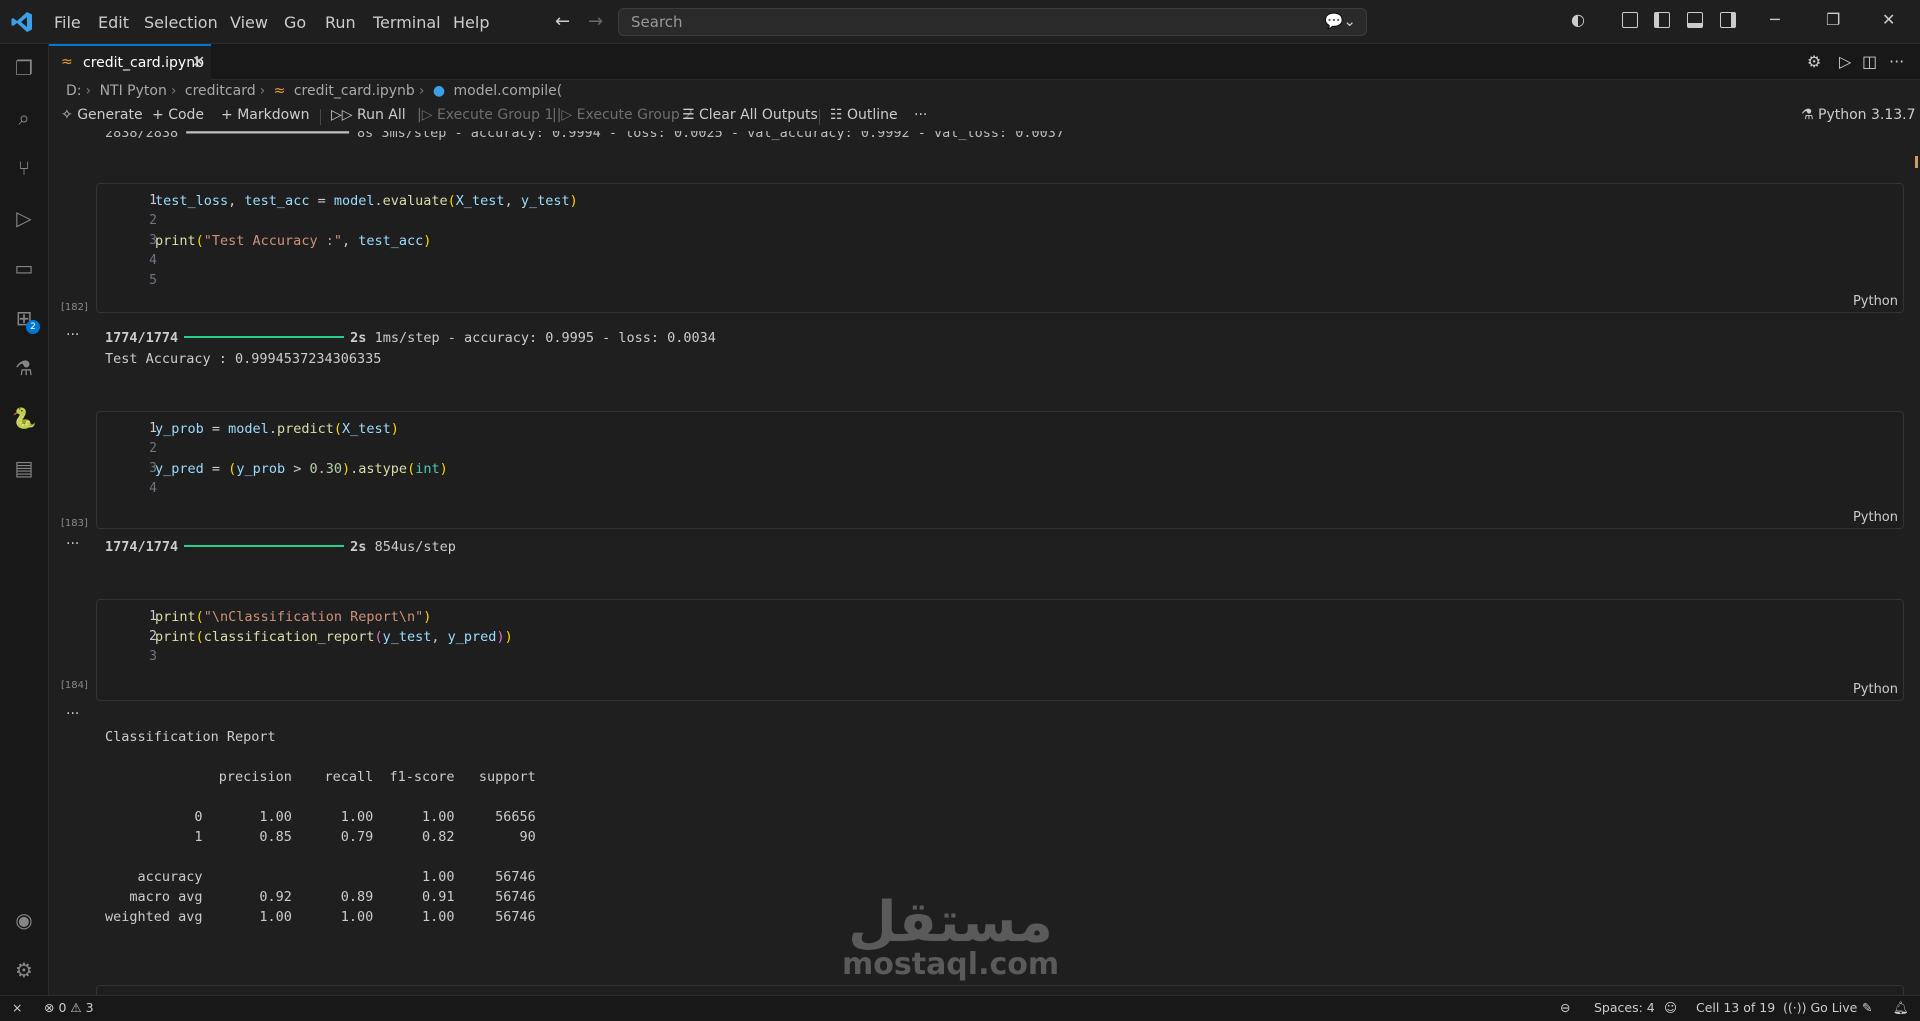  What do you see at coordinates (1728, 20) in the screenshot?
I see `toggle-secondary-sidebar-icon` at bounding box center [1728, 20].